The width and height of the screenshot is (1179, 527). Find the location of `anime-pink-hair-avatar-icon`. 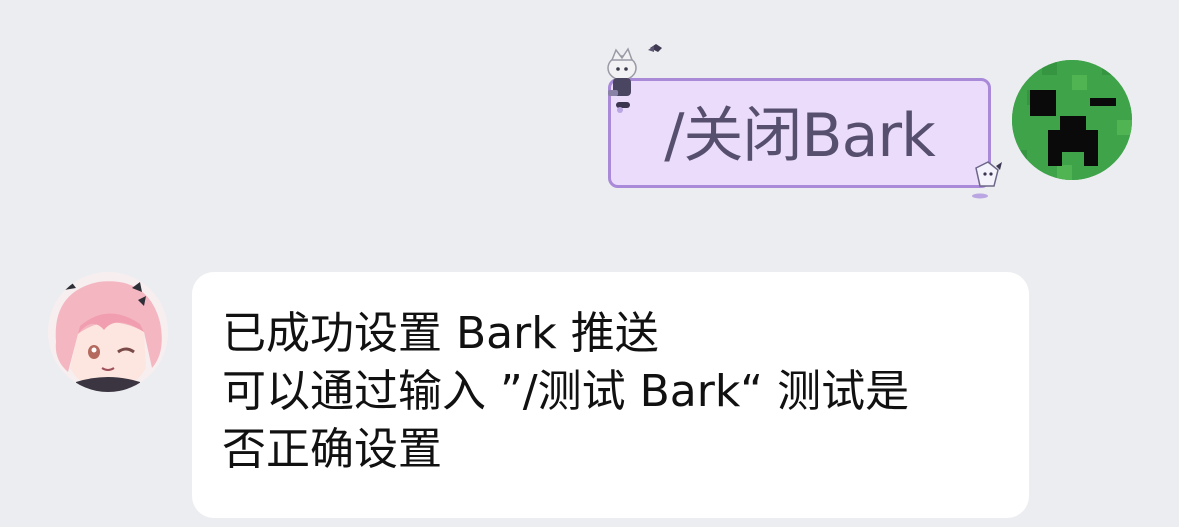

anime-pink-hair-avatar-icon is located at coordinates (108, 332).